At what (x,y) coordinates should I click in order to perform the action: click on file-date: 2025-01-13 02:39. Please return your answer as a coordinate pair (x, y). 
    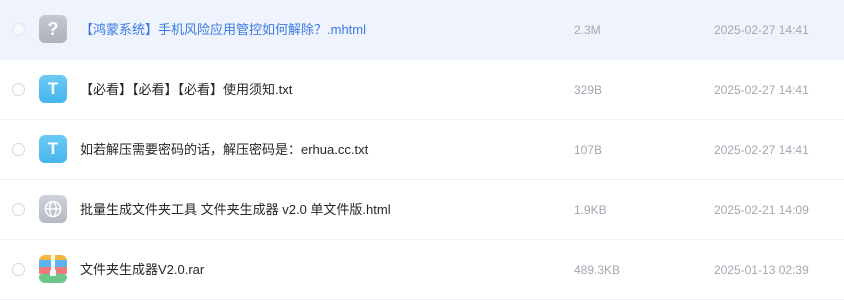
    Looking at the image, I should click on (761, 270).